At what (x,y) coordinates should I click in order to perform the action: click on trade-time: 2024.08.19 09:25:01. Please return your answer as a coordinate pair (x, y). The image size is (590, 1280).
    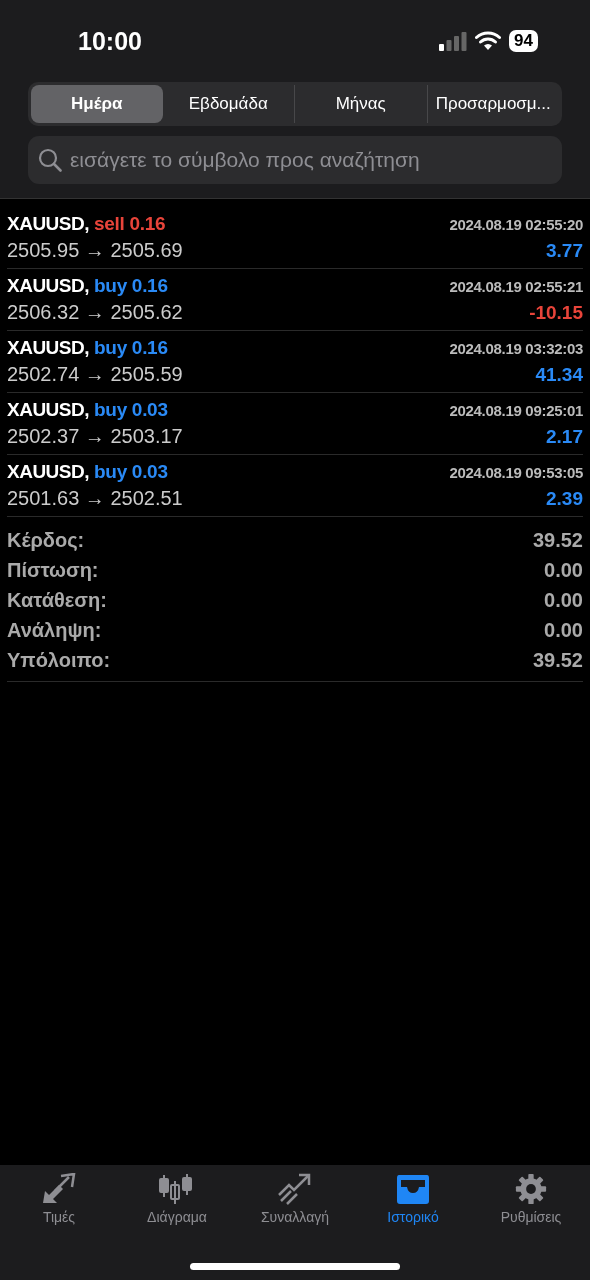
    Looking at the image, I should click on (516, 410).